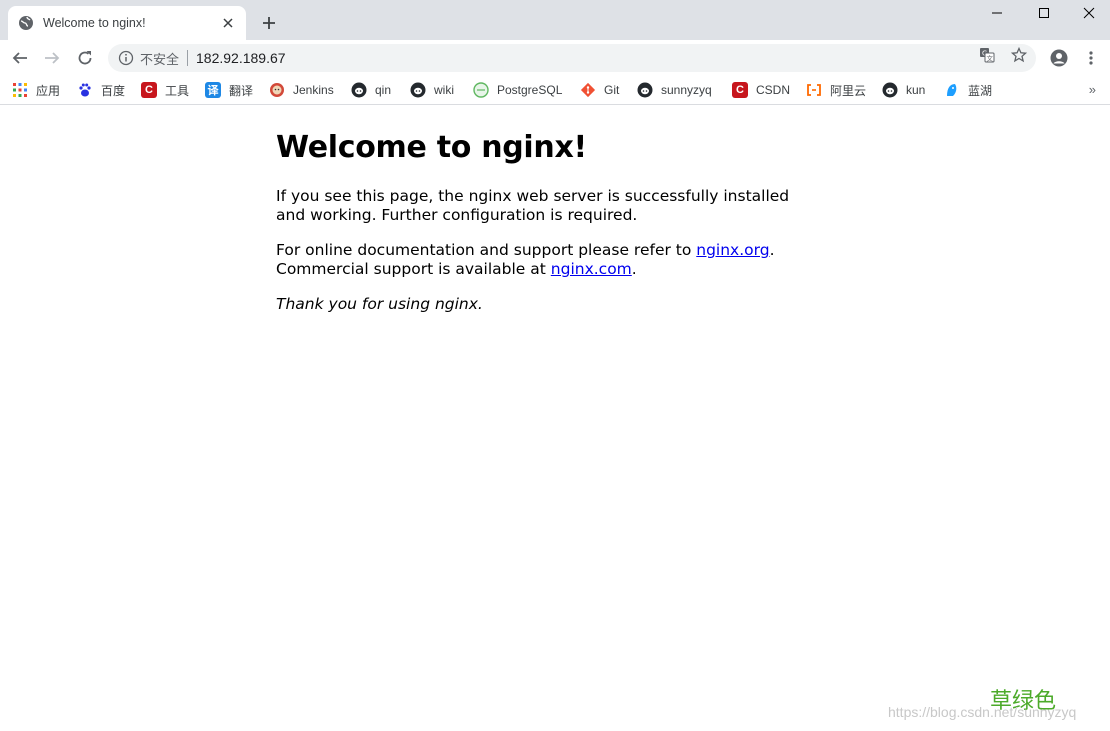 Image resolution: width=1110 pixels, height=731 pixels. I want to click on tab-strip: Welcome to nginx!, so click(555, 20).